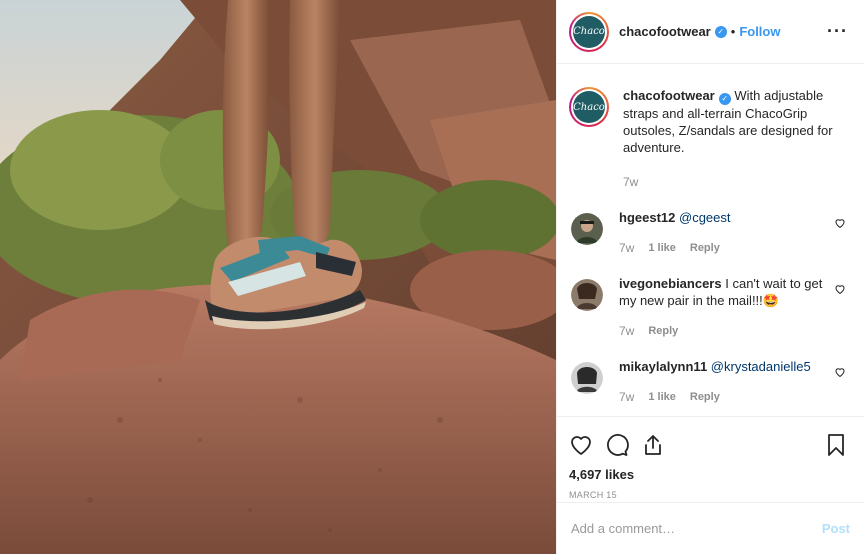 This screenshot has width=864, height=554. What do you see at coordinates (630, 182) in the screenshot?
I see `caption-age: 7w` at bounding box center [630, 182].